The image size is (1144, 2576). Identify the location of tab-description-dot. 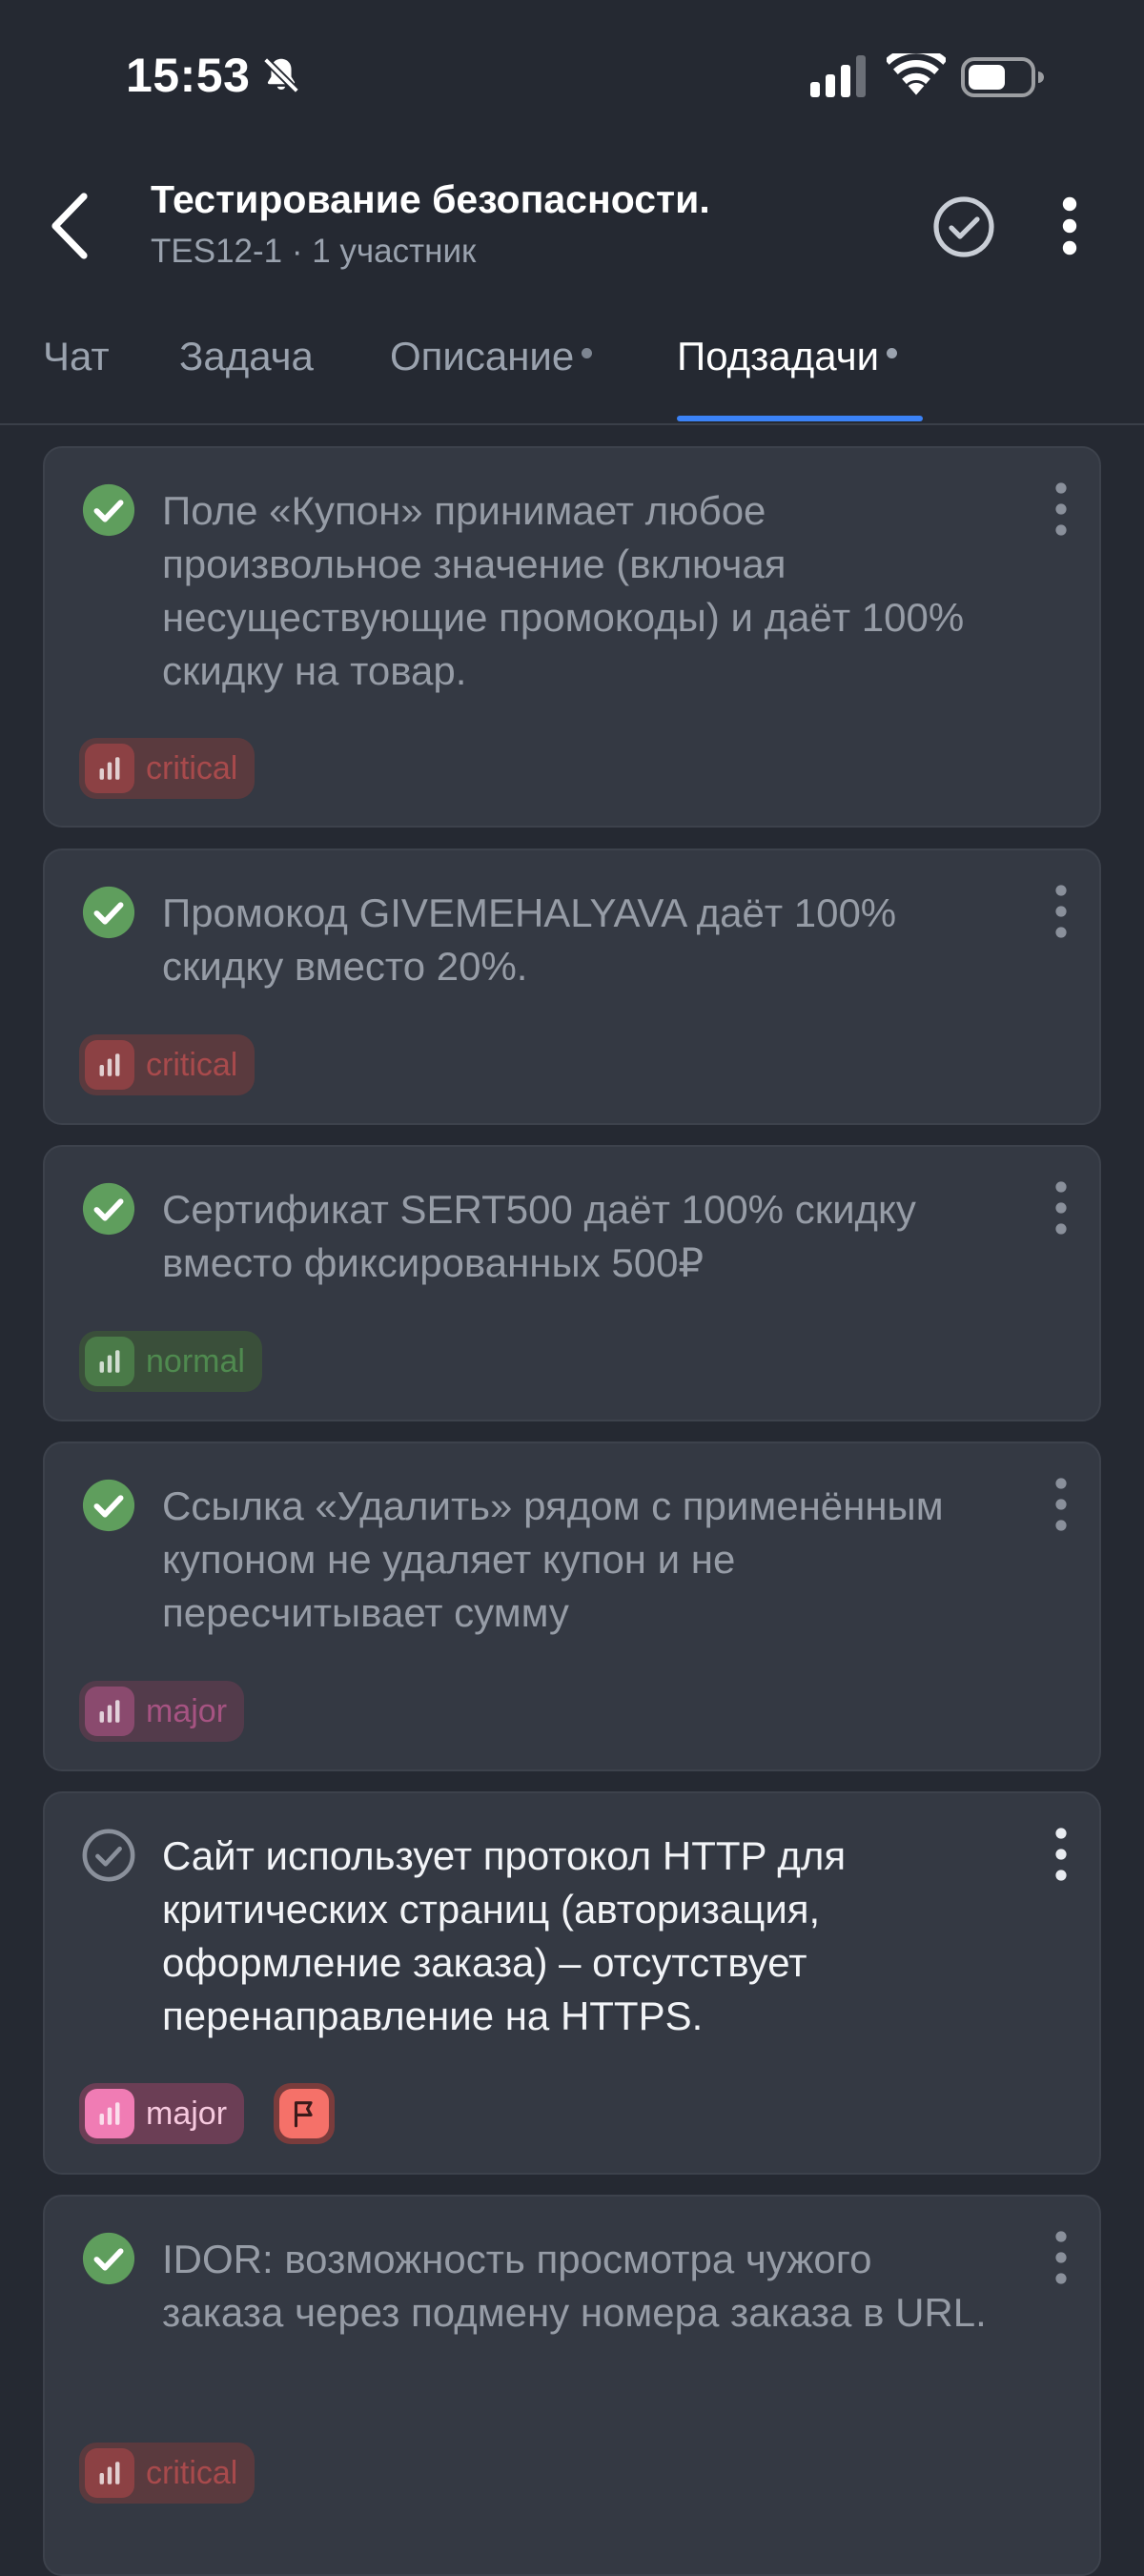
(587, 353).